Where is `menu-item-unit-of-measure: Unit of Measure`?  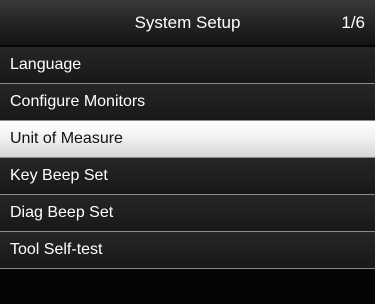 menu-item-unit-of-measure: Unit of Measure is located at coordinates (187, 139).